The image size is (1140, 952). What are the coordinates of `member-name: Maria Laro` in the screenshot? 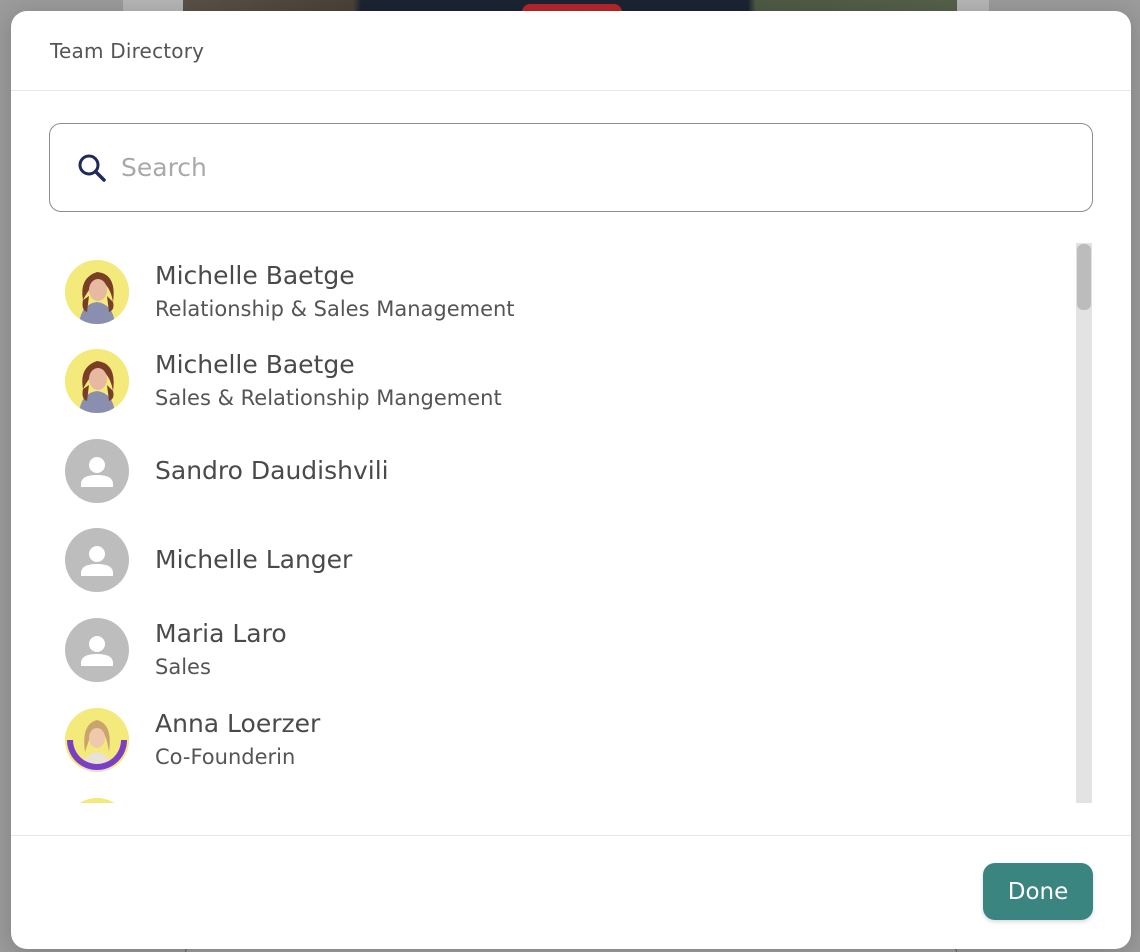 It's located at (221, 633).